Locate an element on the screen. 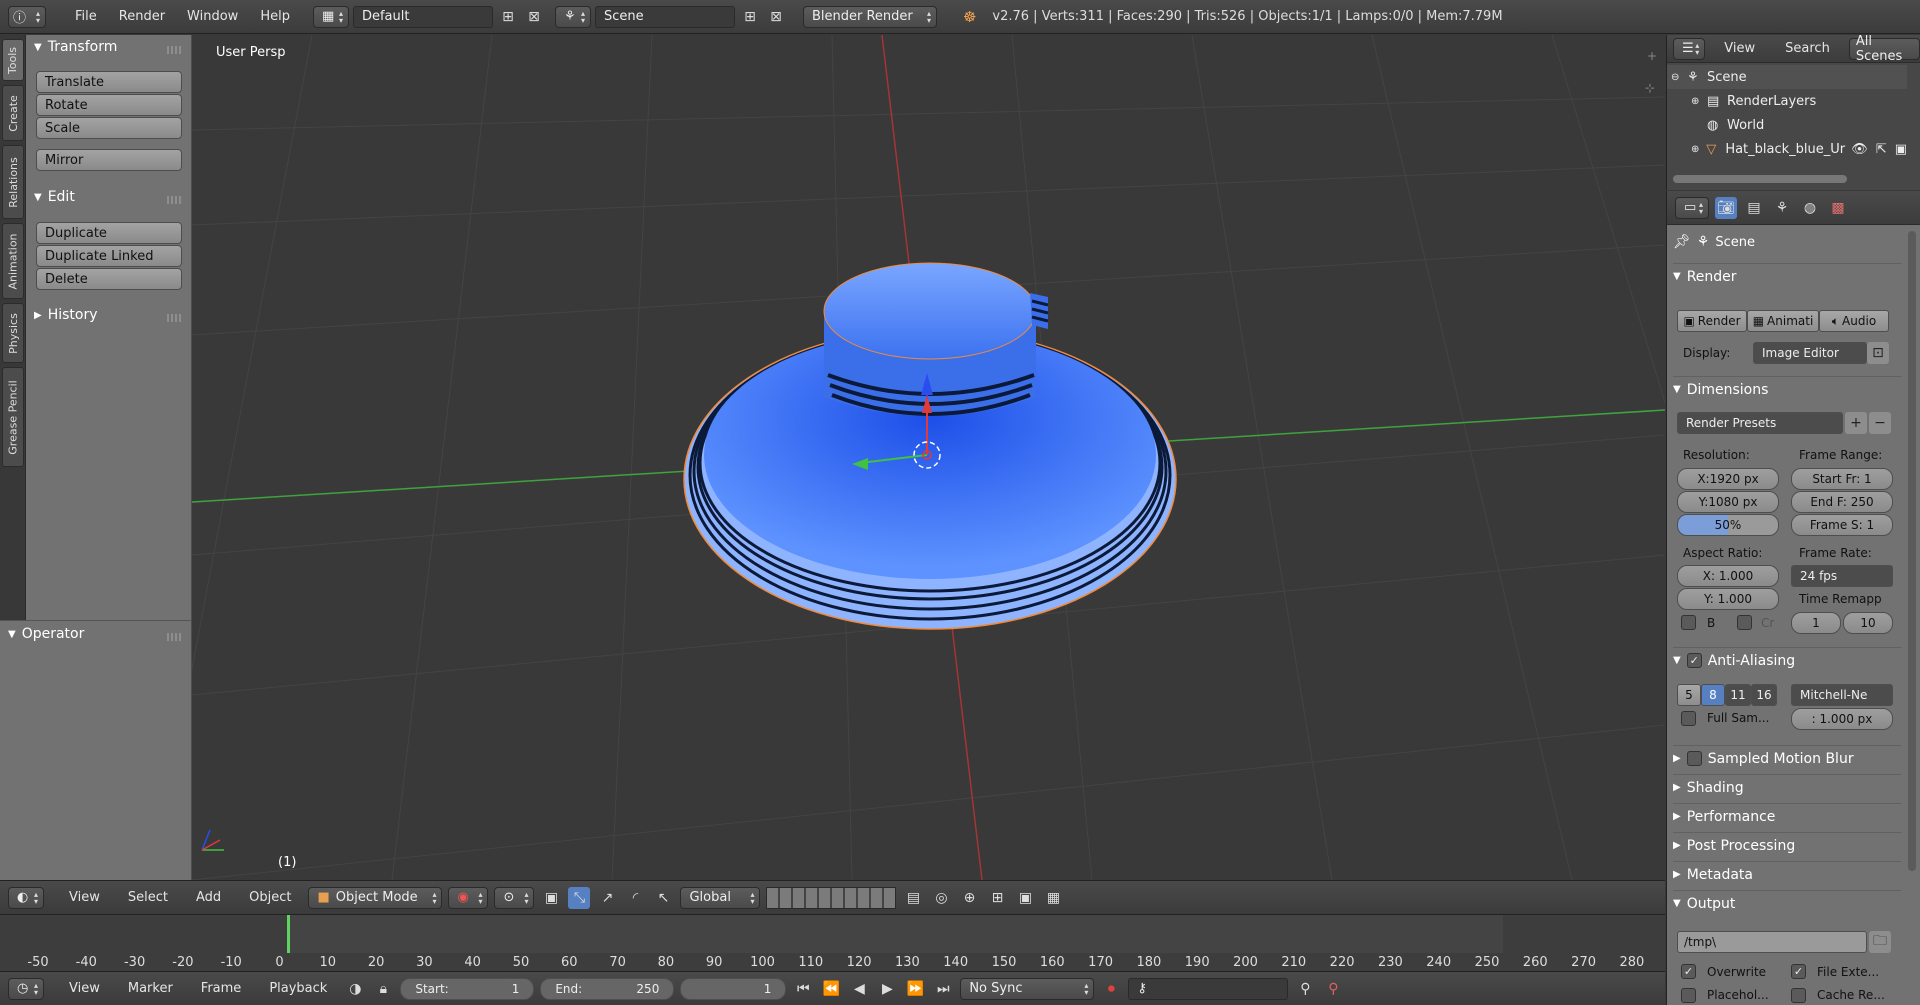 This screenshot has width=1920, height=1005. duplicate-button: Duplicate is located at coordinates (109, 233).